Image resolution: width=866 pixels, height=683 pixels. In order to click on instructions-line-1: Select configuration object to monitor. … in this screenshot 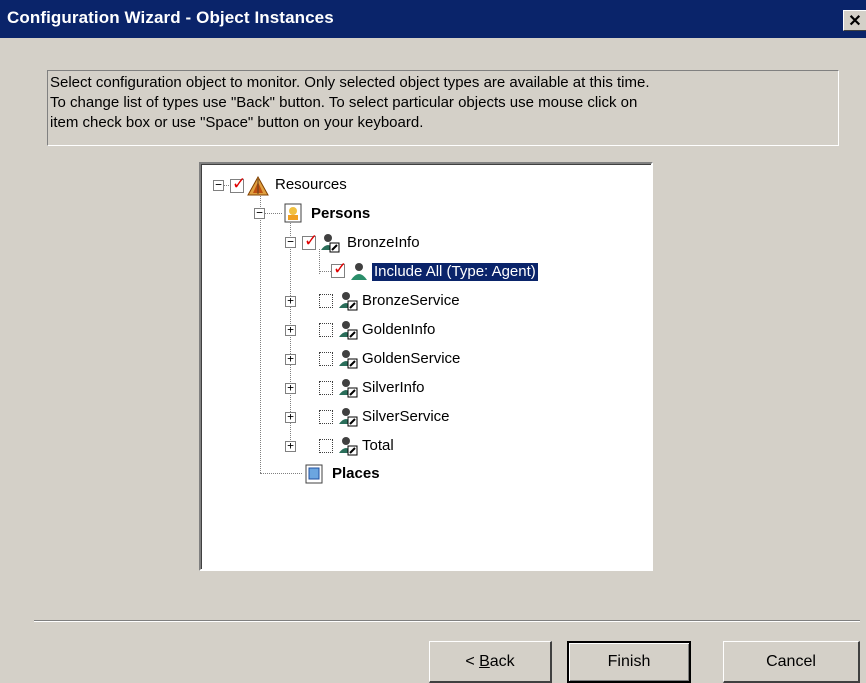, I will do `click(350, 82)`.